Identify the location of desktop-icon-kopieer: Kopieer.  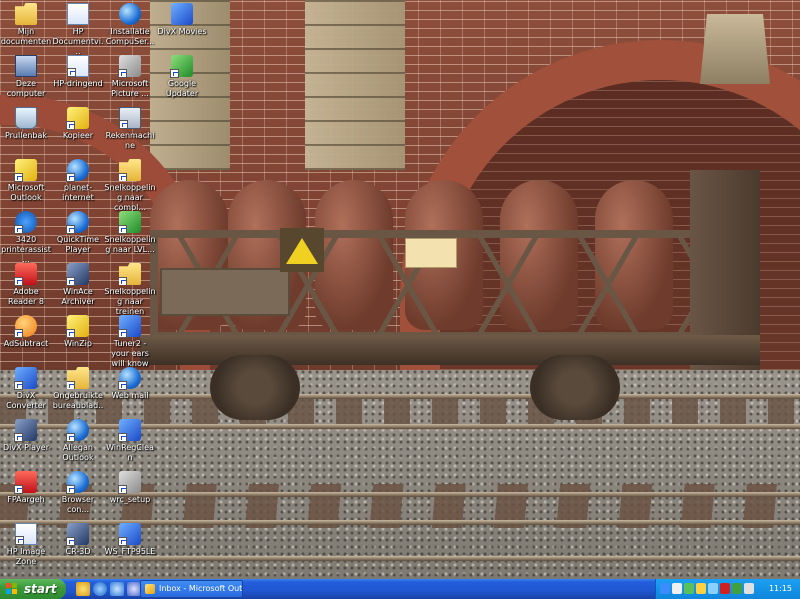
(78, 124).